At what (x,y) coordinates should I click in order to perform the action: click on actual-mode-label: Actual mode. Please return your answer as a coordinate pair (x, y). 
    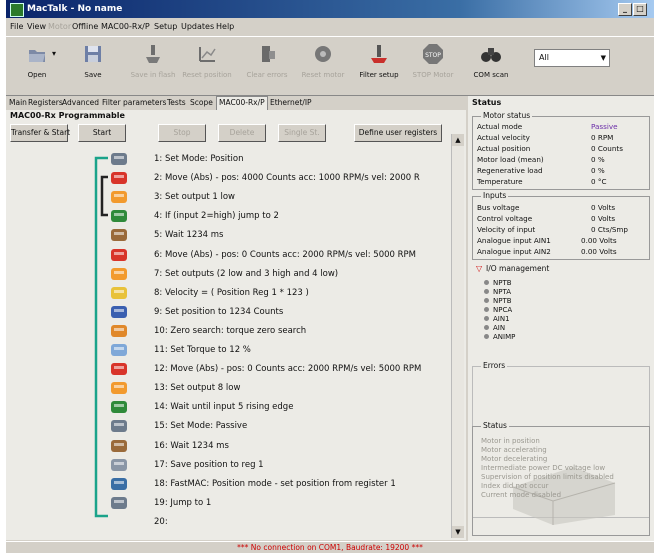
    Looking at the image, I should click on (500, 126).